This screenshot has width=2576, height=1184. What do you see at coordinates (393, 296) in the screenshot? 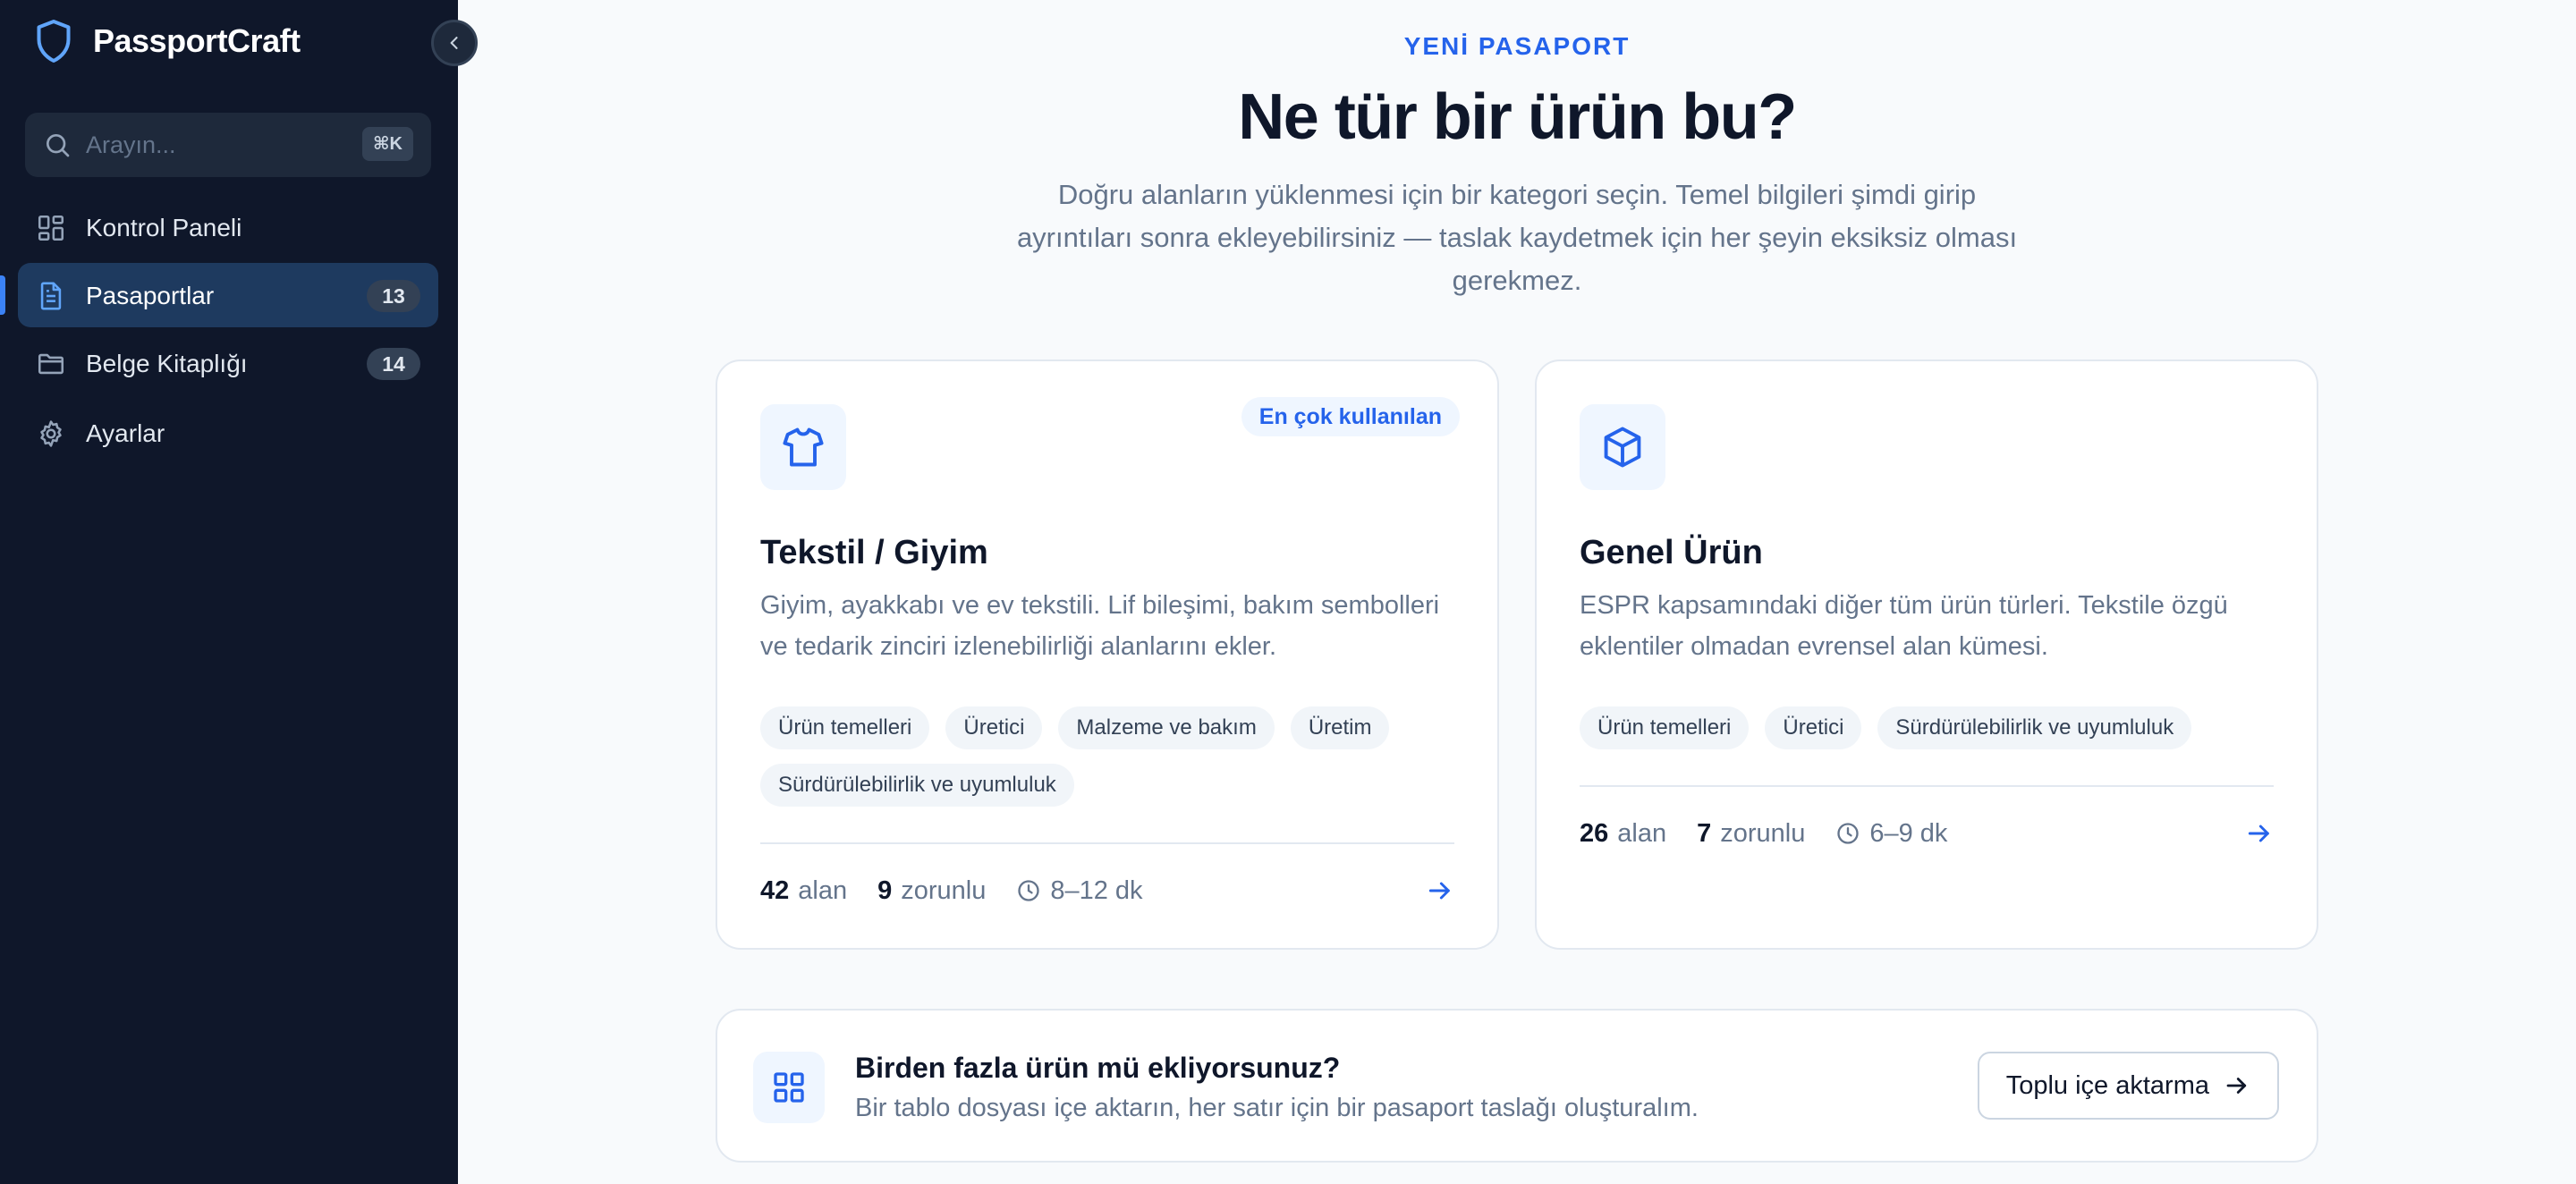
I see `count-badge: 13` at bounding box center [393, 296].